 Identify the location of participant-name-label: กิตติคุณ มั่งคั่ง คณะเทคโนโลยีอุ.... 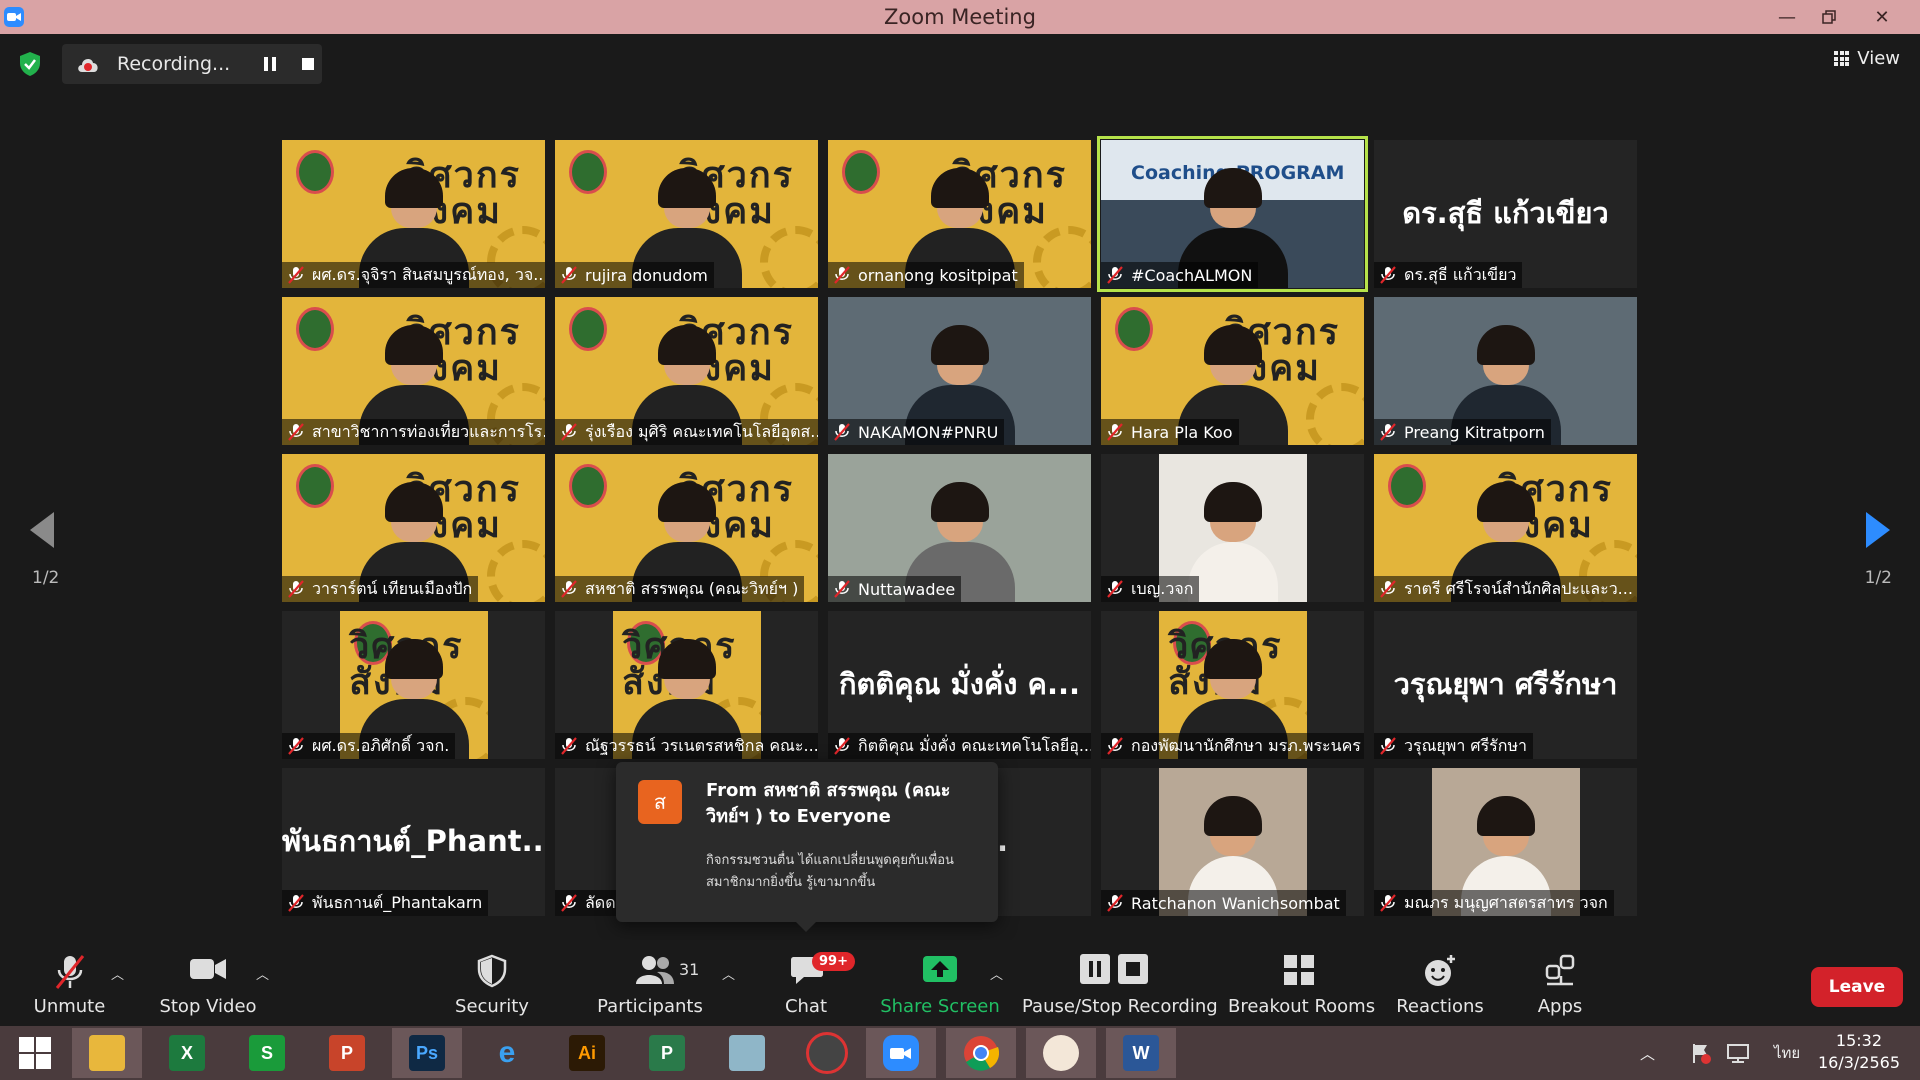
(959, 746).